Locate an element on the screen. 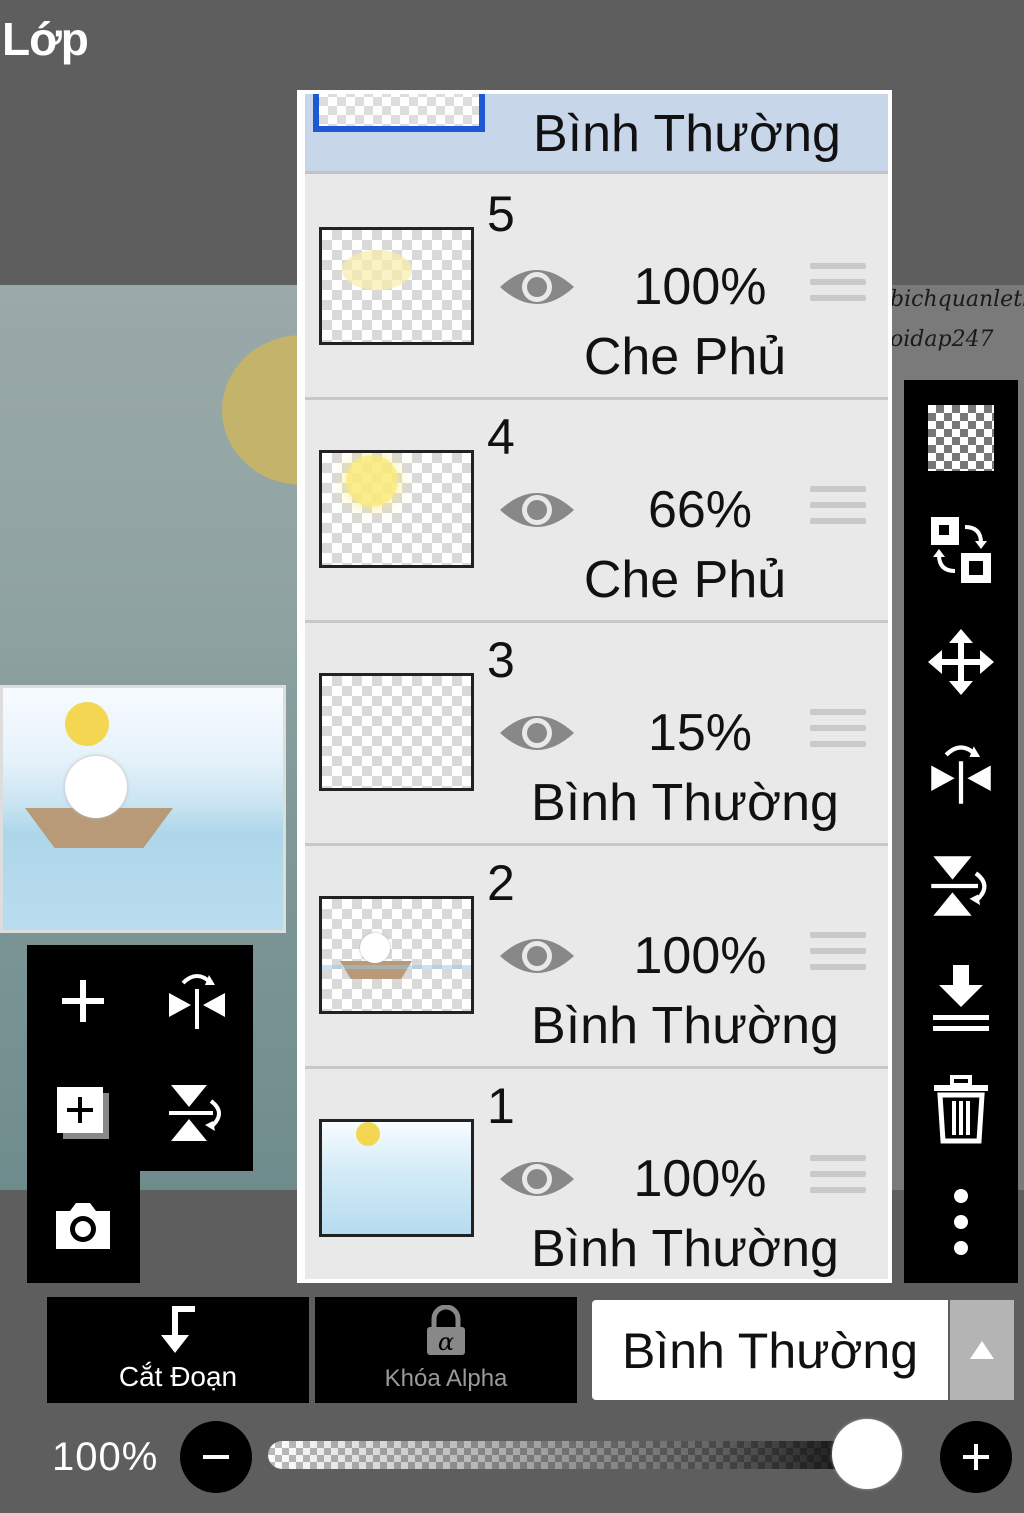 The height and width of the screenshot is (1513, 1024). clipping-arrow-icon is located at coordinates (178, 1329).